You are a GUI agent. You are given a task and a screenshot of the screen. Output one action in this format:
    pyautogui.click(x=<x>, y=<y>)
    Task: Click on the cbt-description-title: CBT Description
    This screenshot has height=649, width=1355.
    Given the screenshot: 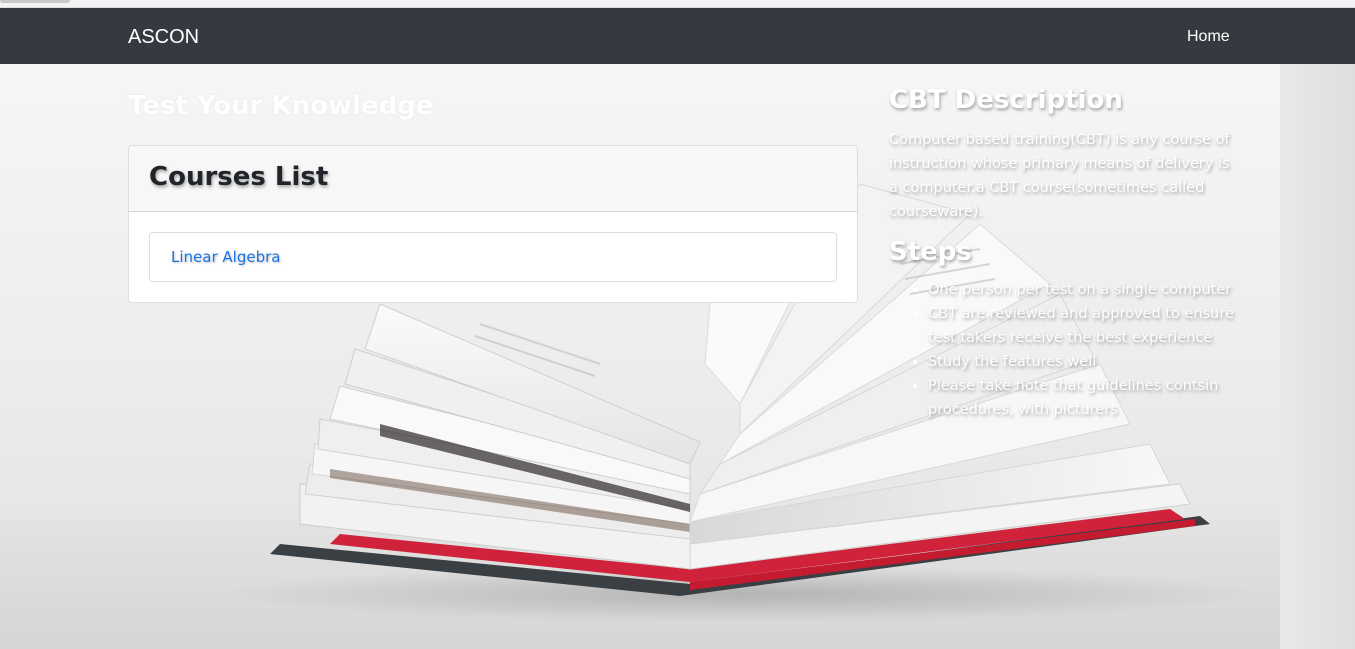 What is the action you would take?
    pyautogui.click(x=1006, y=100)
    